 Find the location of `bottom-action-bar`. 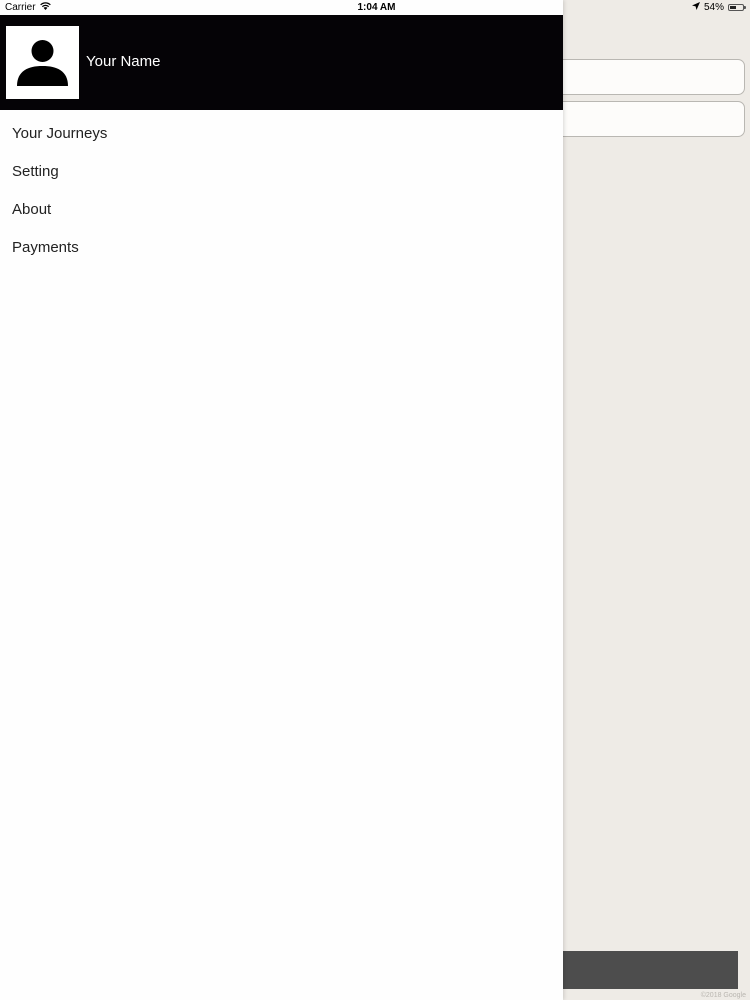

bottom-action-bar is located at coordinates (639, 970).